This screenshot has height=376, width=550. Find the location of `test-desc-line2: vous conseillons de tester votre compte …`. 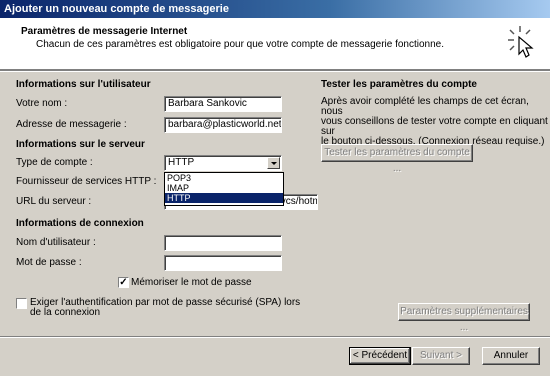

test-desc-line2: vous conseillons de tester votre compte … is located at coordinates (434, 126).